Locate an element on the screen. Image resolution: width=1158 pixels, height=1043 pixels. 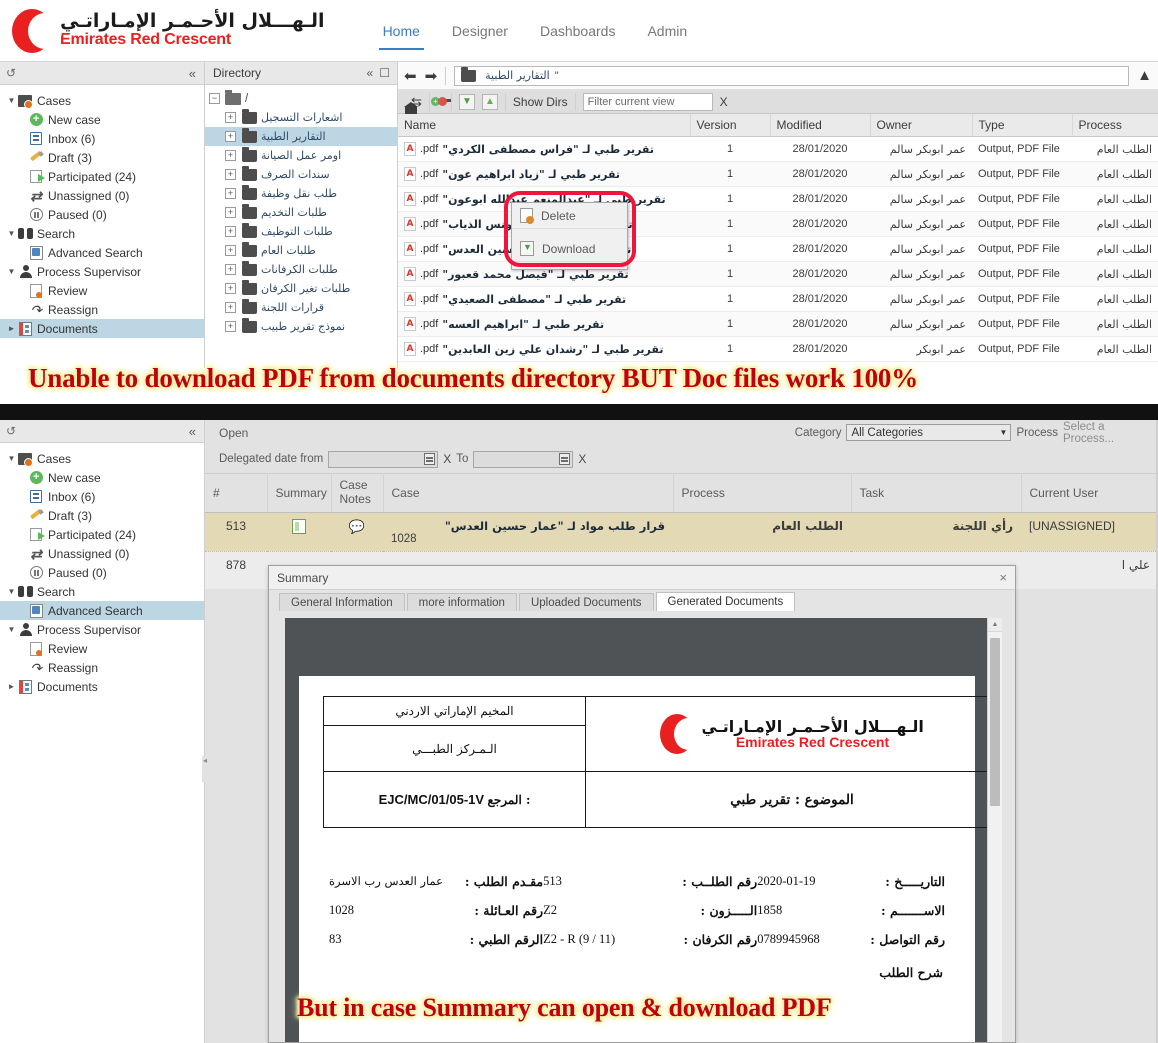
directory-folder: + طلب نقل وظيفة is located at coordinates (301, 193).